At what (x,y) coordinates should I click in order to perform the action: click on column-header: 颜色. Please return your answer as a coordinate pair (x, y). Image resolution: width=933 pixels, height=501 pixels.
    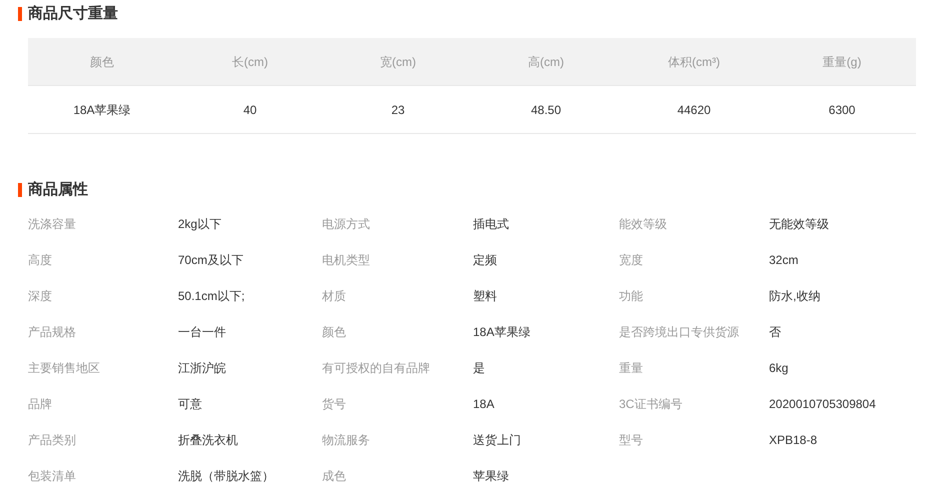
    Looking at the image, I should click on (102, 62).